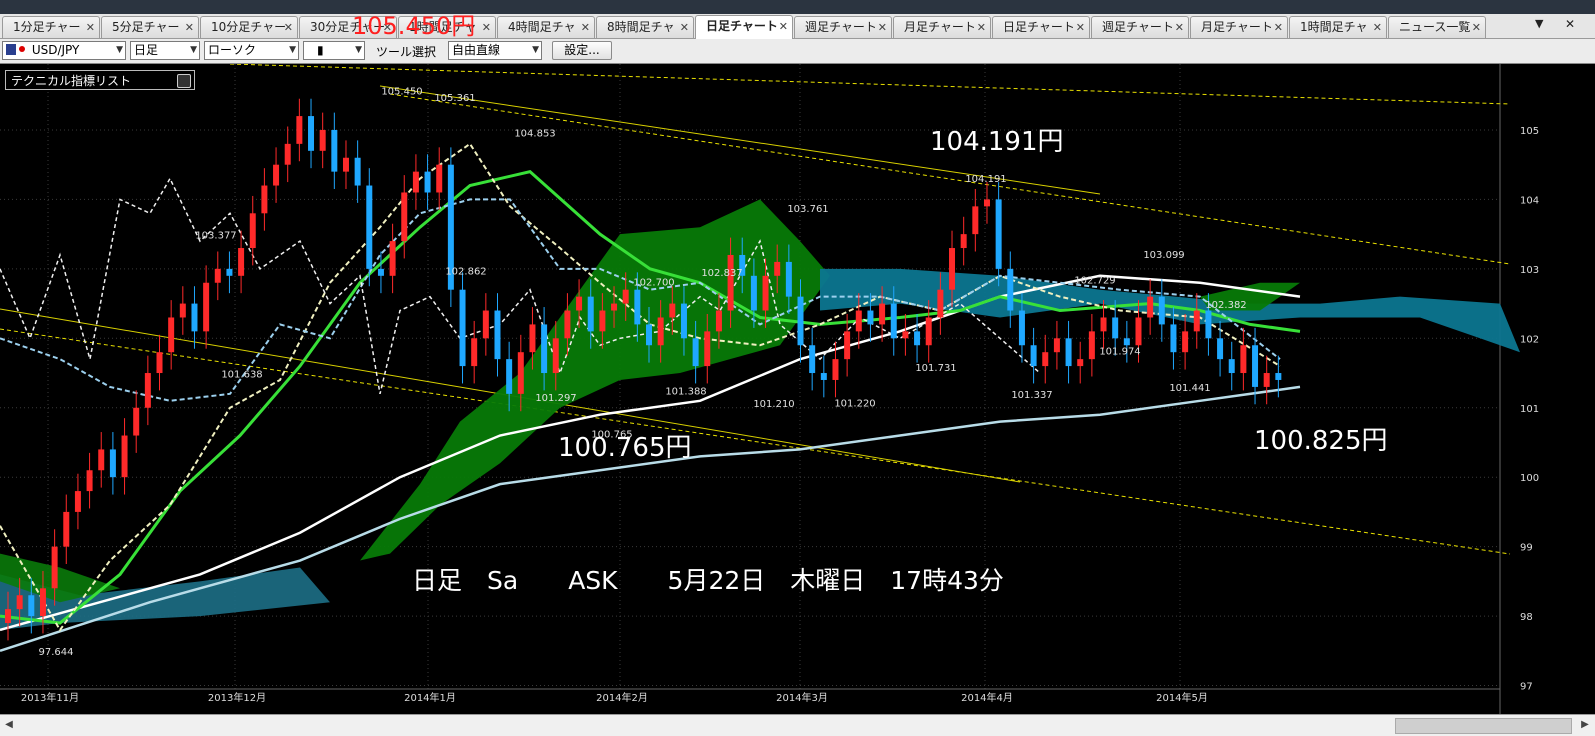 This screenshot has width=1595, height=736. I want to click on price-tick-label: 97, so click(1526, 687).